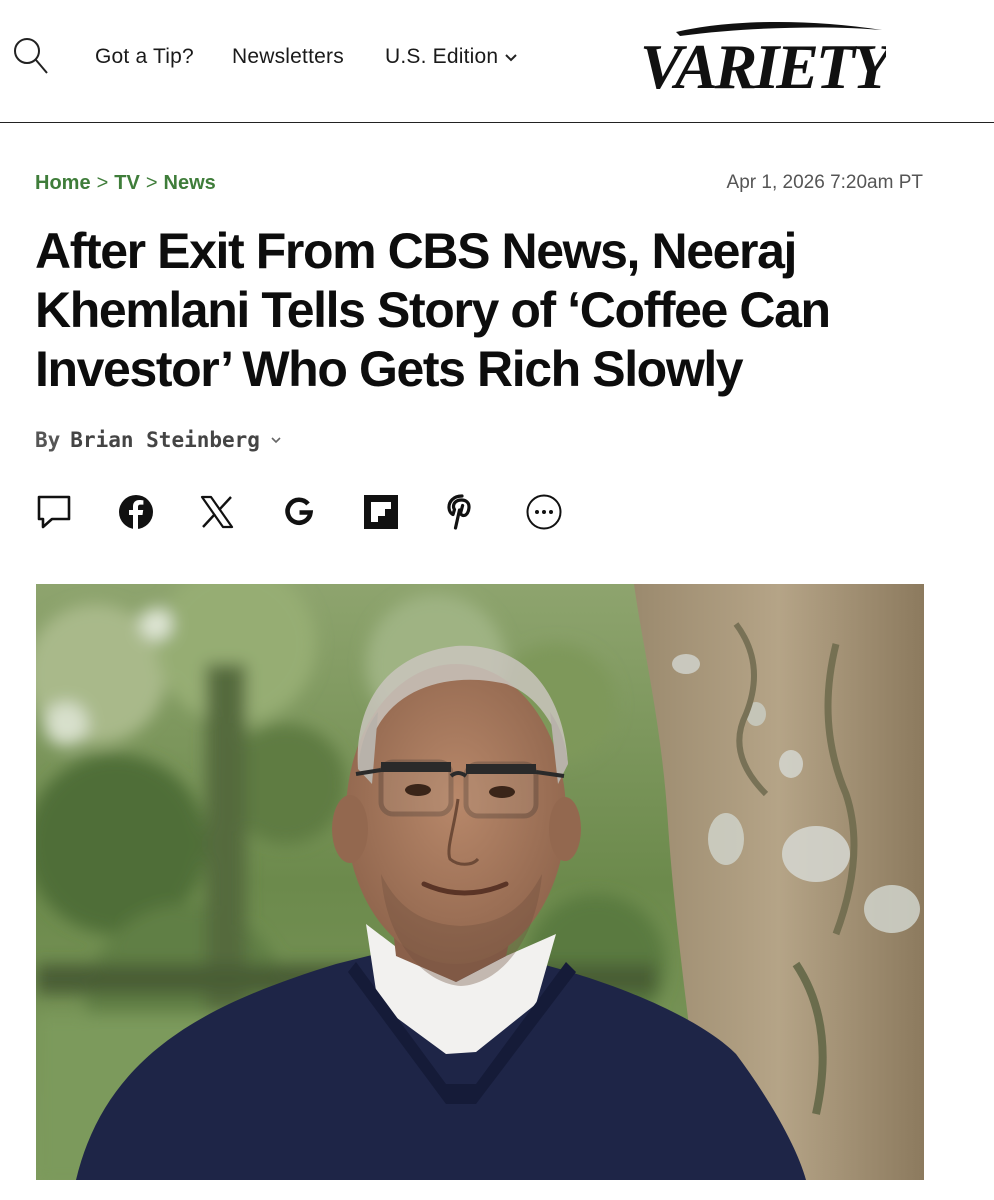 The width and height of the screenshot is (994, 1200). I want to click on byline-prefix: By, so click(48, 440).